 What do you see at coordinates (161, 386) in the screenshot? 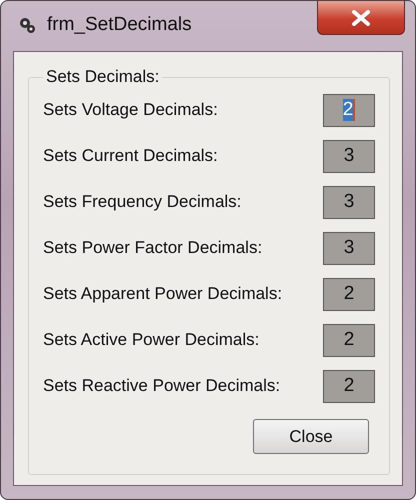
I see `field-label: Sets Reactive Power Decimals:` at bounding box center [161, 386].